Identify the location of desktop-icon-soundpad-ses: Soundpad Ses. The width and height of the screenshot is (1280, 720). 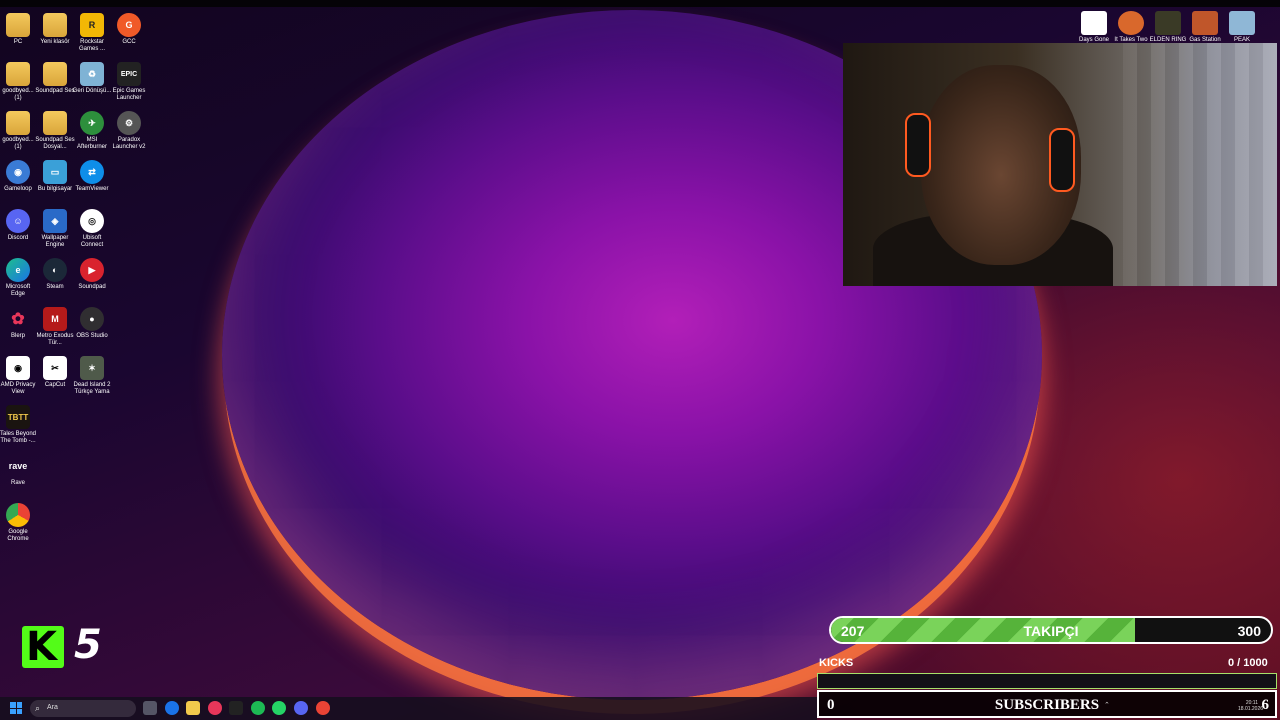
(55, 78).